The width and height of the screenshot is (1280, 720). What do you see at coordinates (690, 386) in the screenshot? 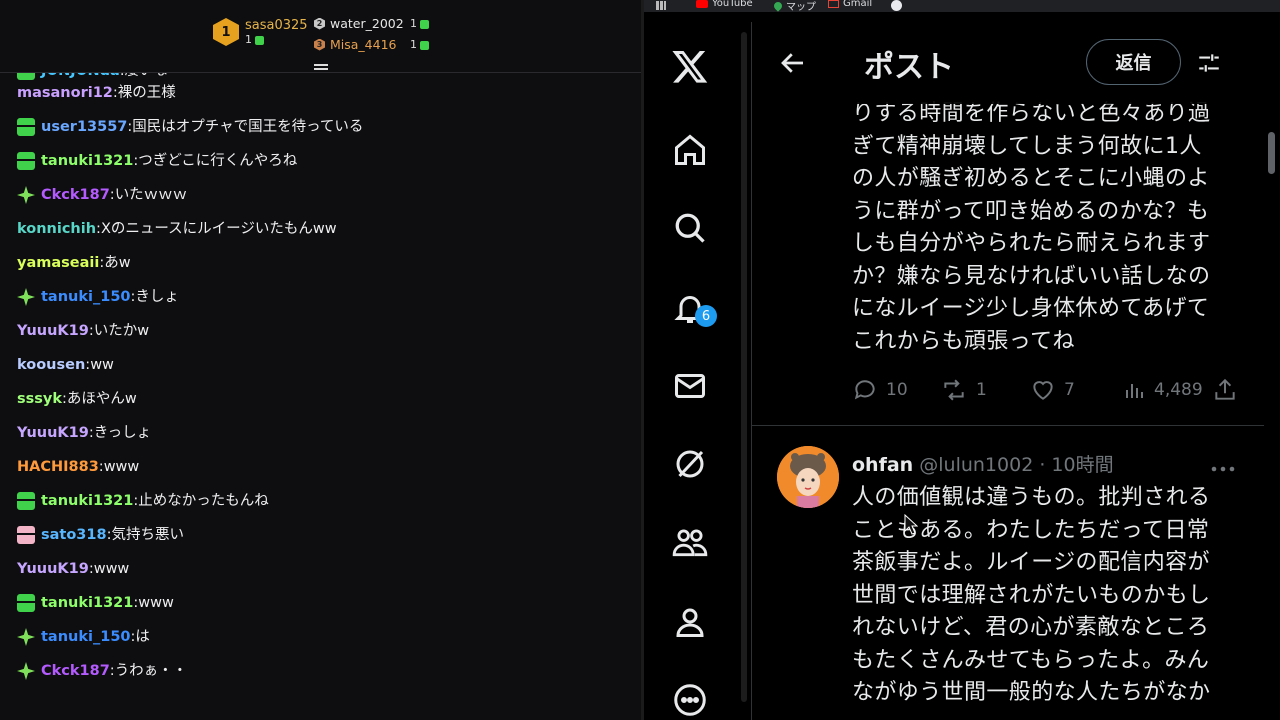
I see `mail-icon` at bounding box center [690, 386].